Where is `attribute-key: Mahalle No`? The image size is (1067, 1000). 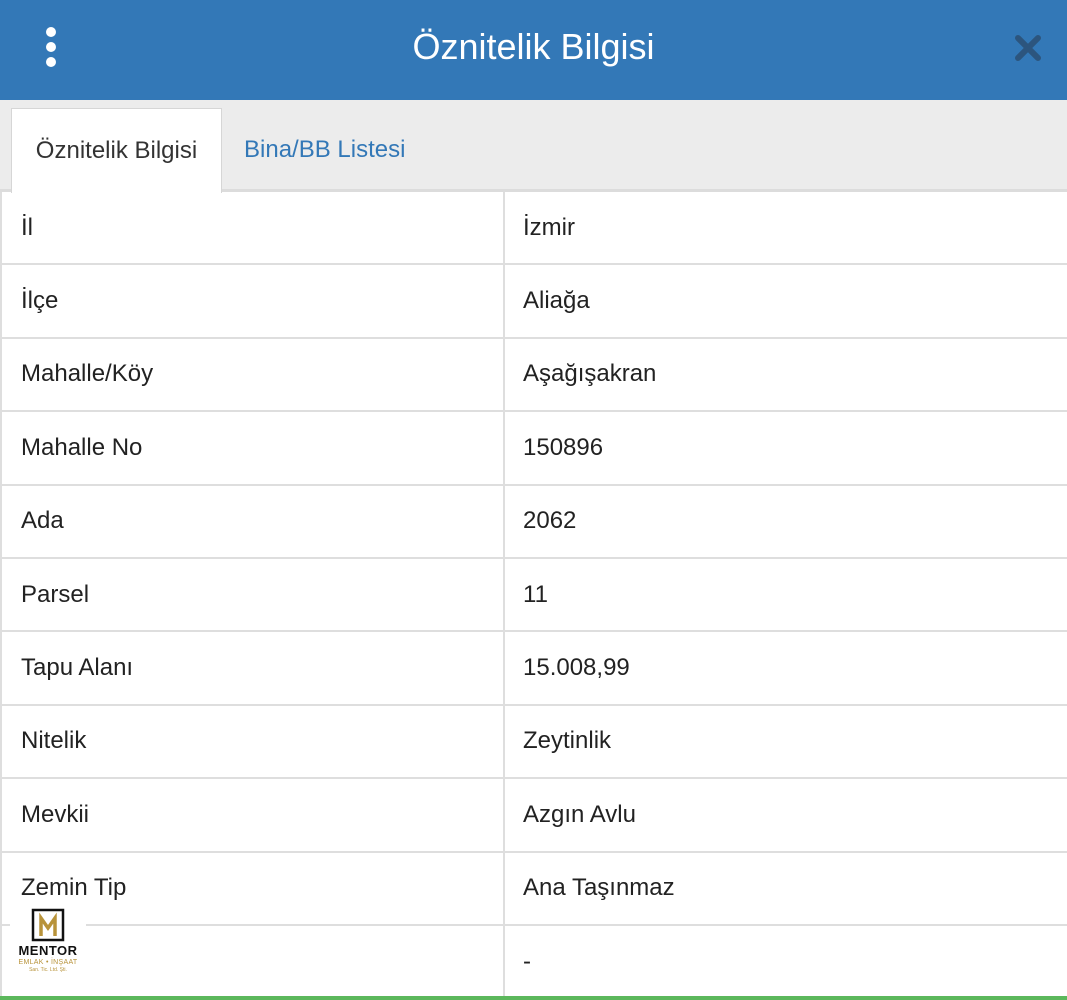 attribute-key: Mahalle No is located at coordinates (252, 448).